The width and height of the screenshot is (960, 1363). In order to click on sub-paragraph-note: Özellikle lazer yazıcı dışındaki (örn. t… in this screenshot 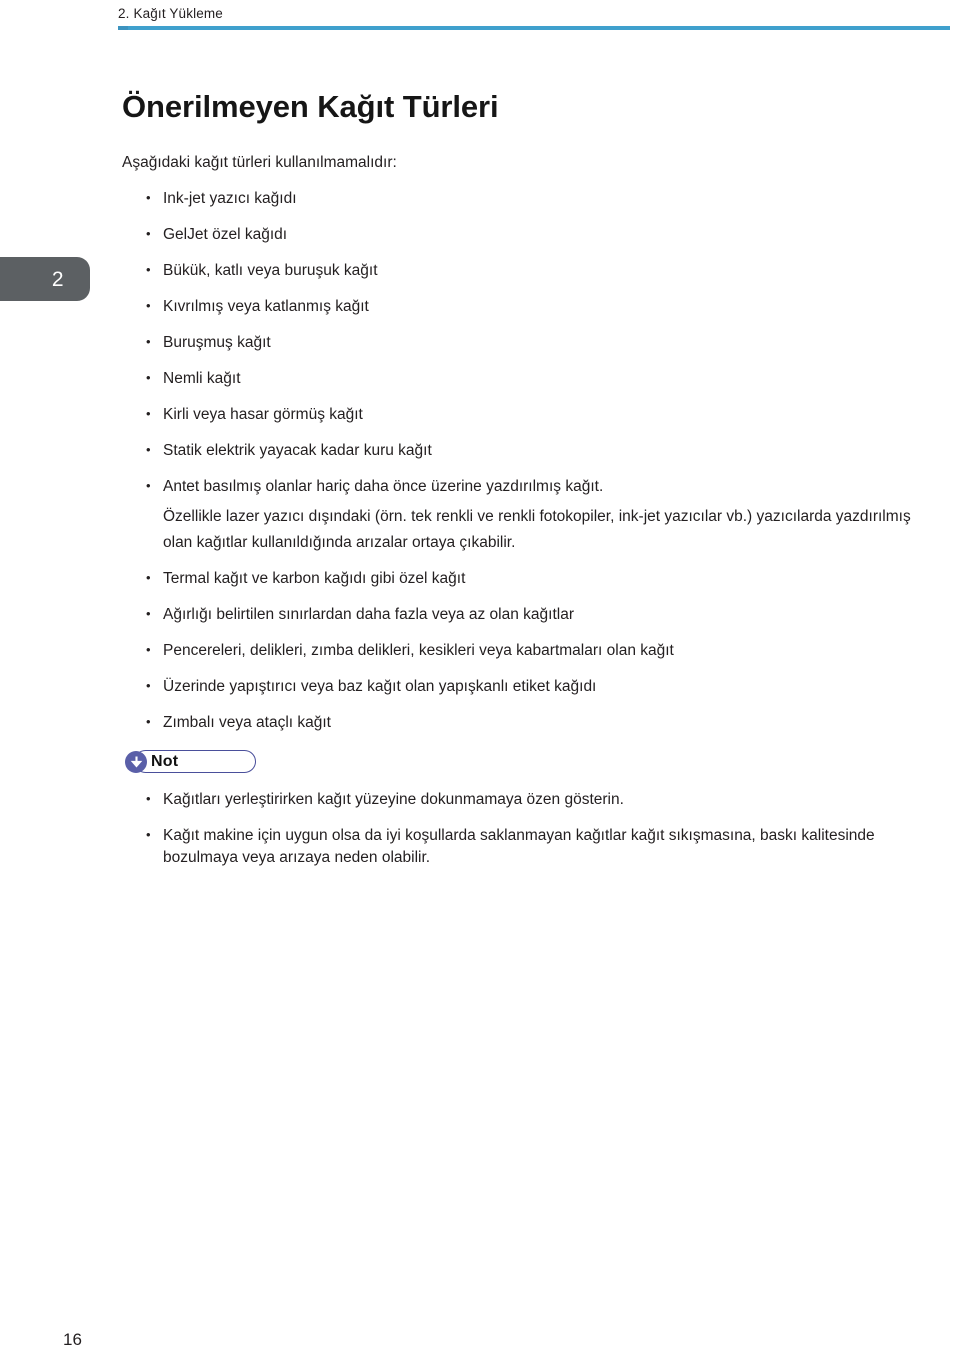, I will do `click(537, 529)`.